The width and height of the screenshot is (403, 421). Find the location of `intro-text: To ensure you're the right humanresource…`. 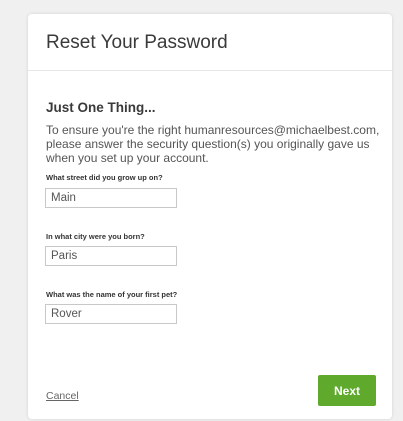

intro-text: To ensure you're the right humanresource… is located at coordinates (213, 144).